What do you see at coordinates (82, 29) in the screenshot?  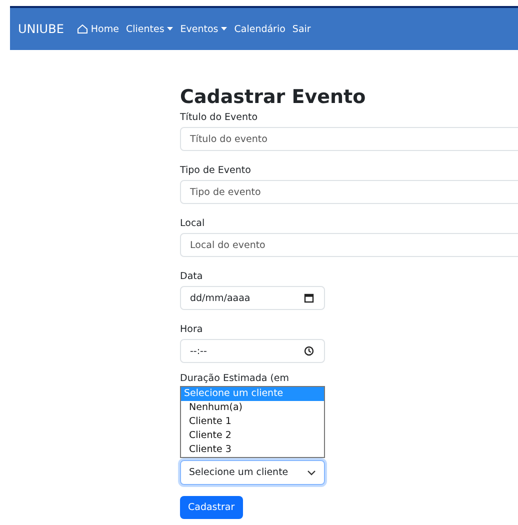 I see `home-icon` at bounding box center [82, 29].